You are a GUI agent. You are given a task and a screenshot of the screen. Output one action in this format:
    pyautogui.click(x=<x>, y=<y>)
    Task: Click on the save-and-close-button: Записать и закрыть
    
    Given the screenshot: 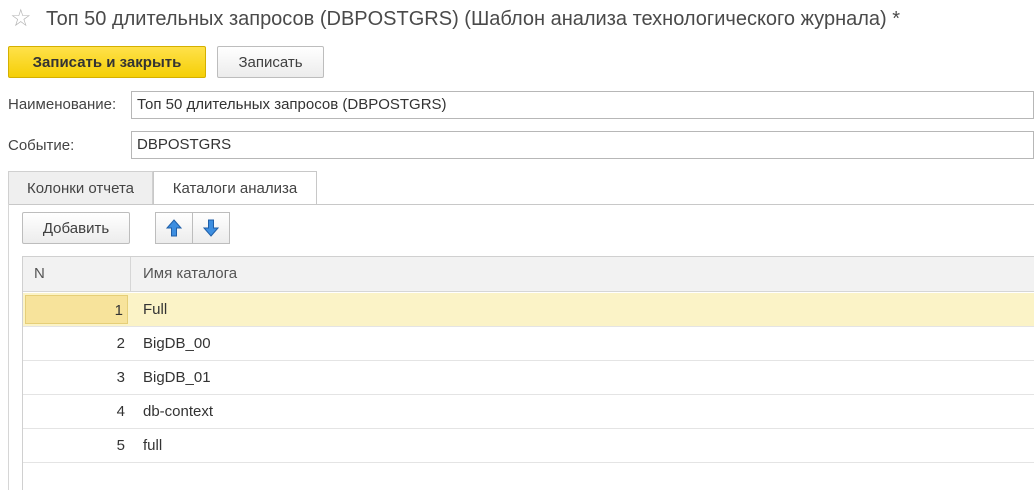 What is the action you would take?
    pyautogui.click(x=107, y=62)
    